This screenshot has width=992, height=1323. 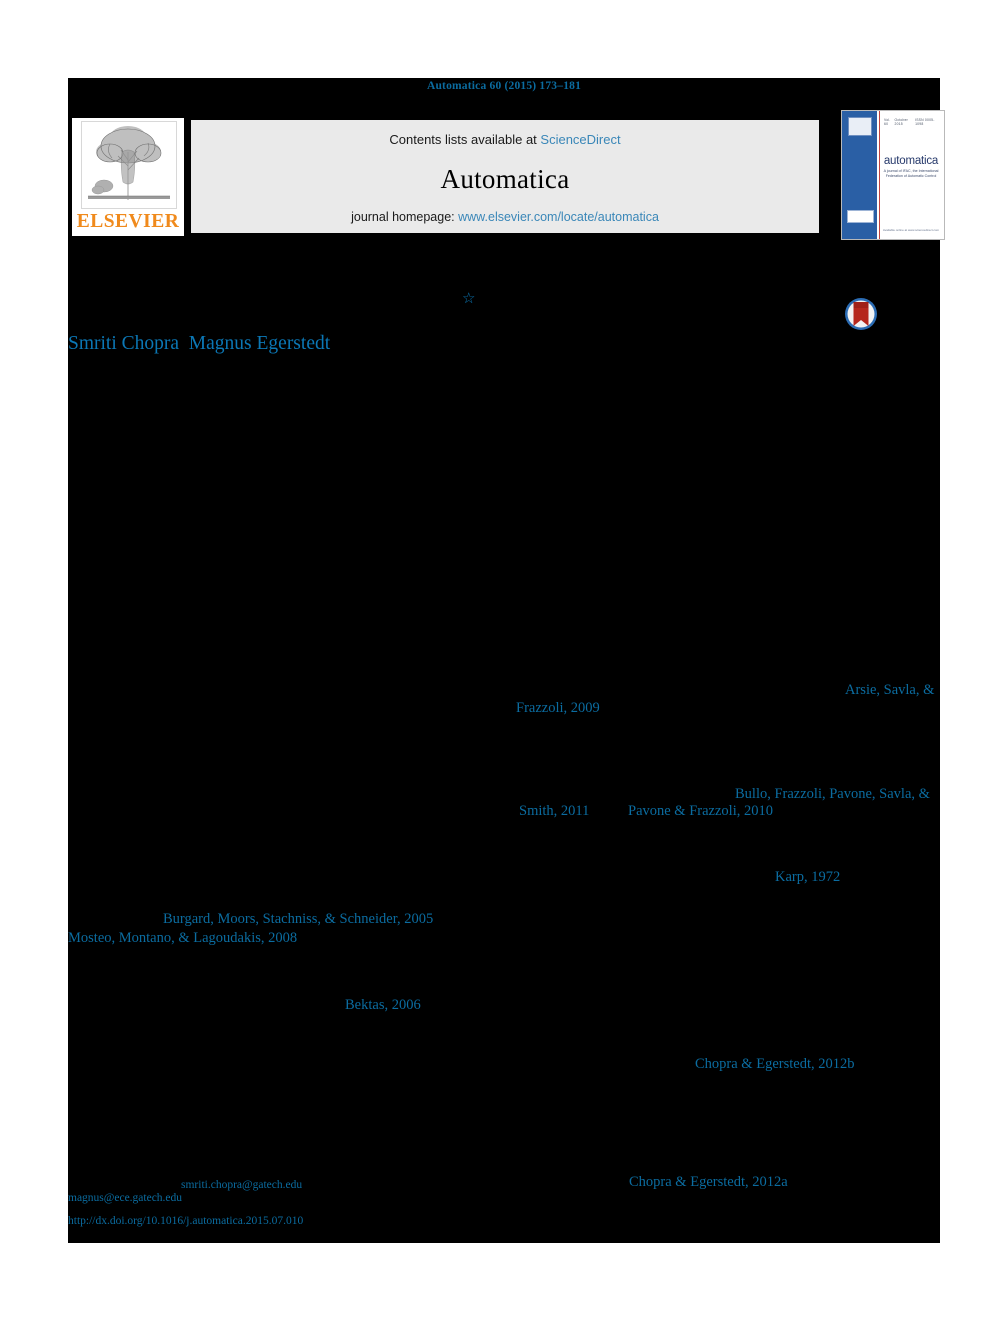 What do you see at coordinates (554, 811) in the screenshot?
I see `citation-link: Smith, 2011` at bounding box center [554, 811].